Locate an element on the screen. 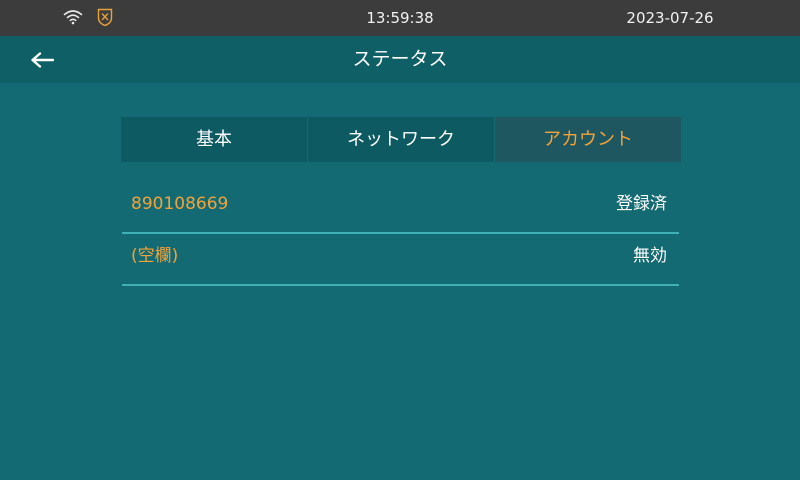 The image size is (800, 480). account-number: 890108669 is located at coordinates (180, 204).